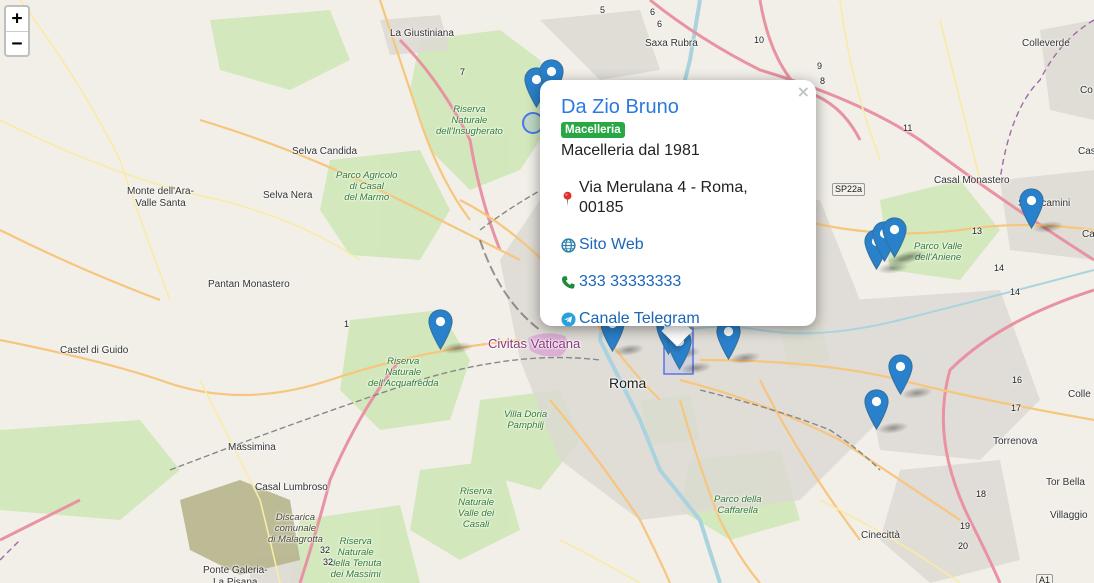 The width and height of the screenshot is (1094, 583). Describe the element at coordinates (963, 546) in the screenshot. I see `road-number: 20` at that location.